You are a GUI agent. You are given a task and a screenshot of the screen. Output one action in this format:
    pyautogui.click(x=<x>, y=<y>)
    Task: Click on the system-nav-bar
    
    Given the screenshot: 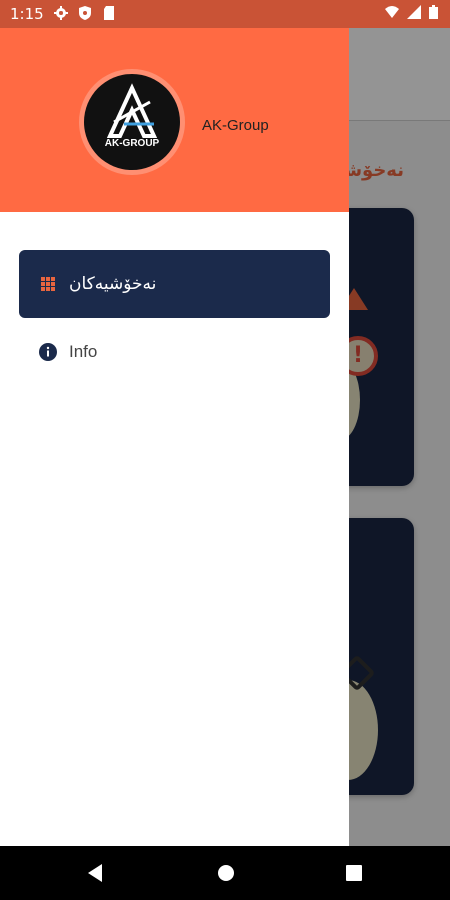 What is the action you would take?
    pyautogui.click(x=225, y=873)
    